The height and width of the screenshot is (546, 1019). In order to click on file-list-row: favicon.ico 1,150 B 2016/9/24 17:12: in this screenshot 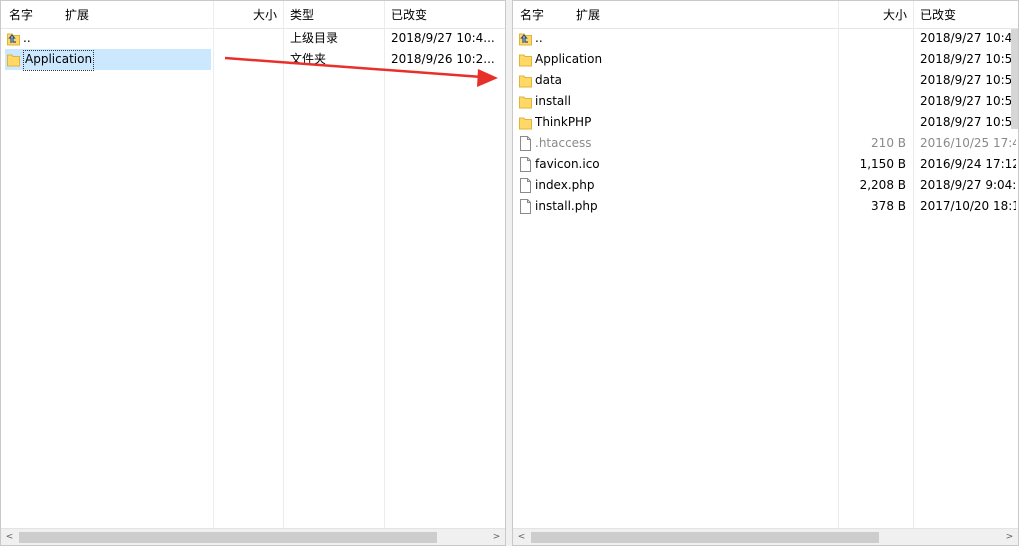, I will do `click(765, 164)`.